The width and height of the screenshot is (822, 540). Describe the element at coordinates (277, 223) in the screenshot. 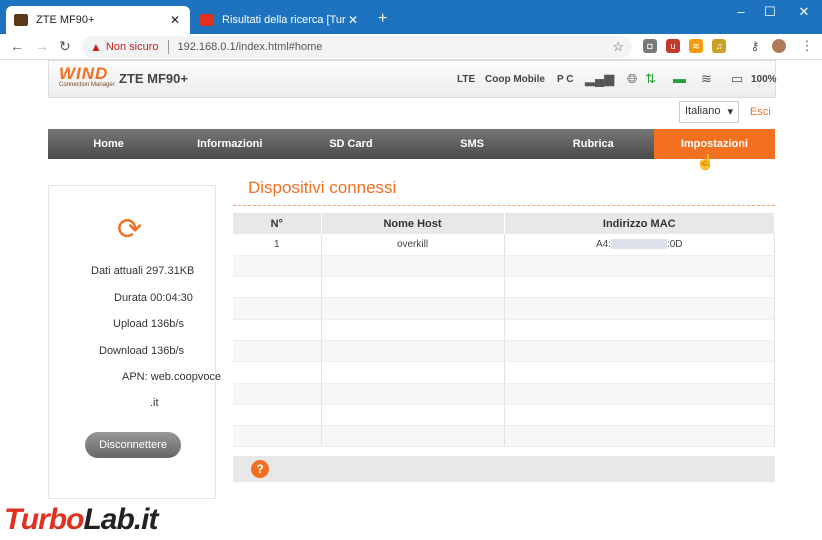

I see `column-number: N°` at that location.